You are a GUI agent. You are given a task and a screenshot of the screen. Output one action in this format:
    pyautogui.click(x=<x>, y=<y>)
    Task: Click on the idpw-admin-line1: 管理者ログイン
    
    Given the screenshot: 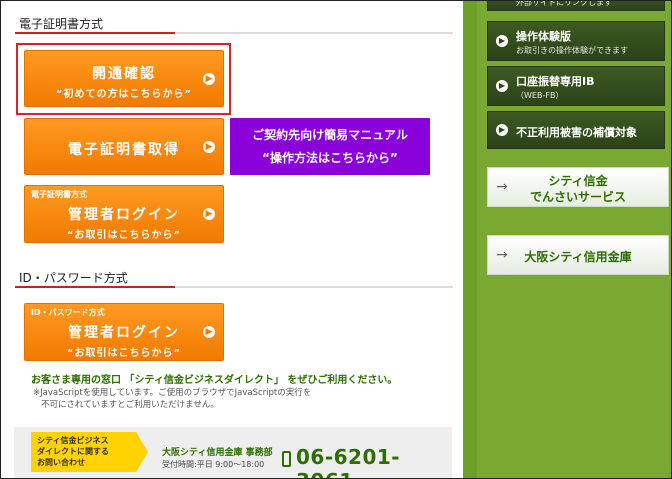 What is the action you would take?
    pyautogui.click(x=124, y=333)
    